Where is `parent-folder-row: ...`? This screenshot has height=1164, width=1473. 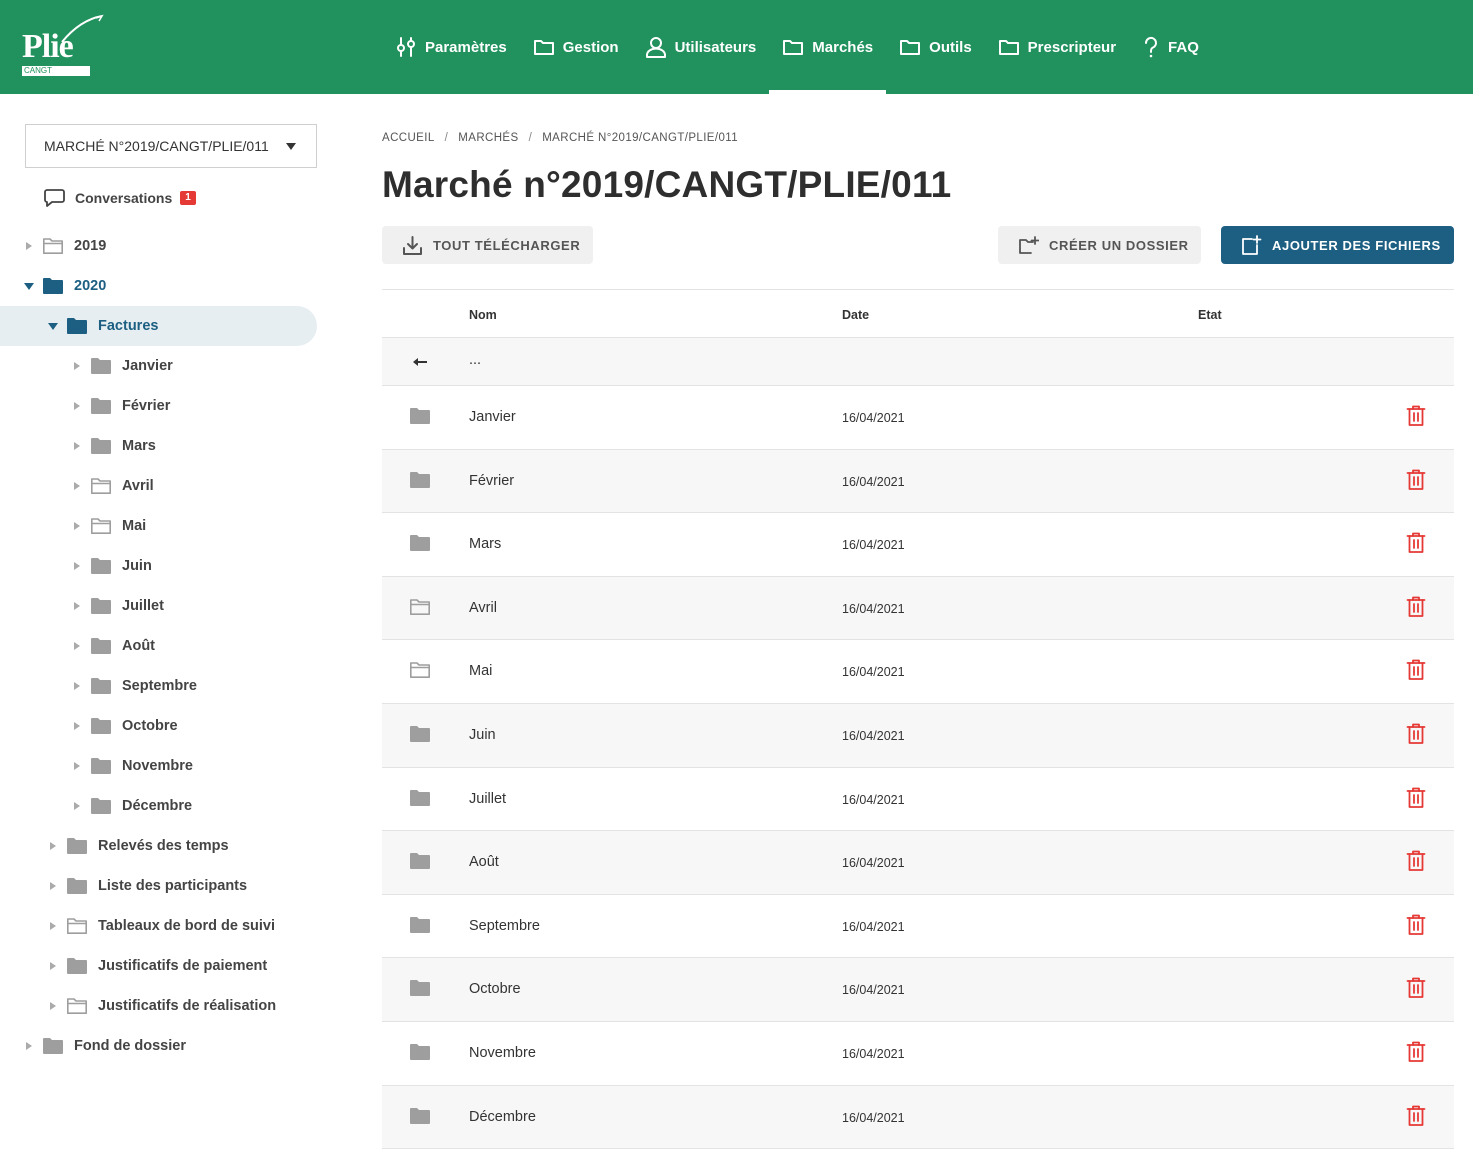
parent-folder-row: ... is located at coordinates (918, 362).